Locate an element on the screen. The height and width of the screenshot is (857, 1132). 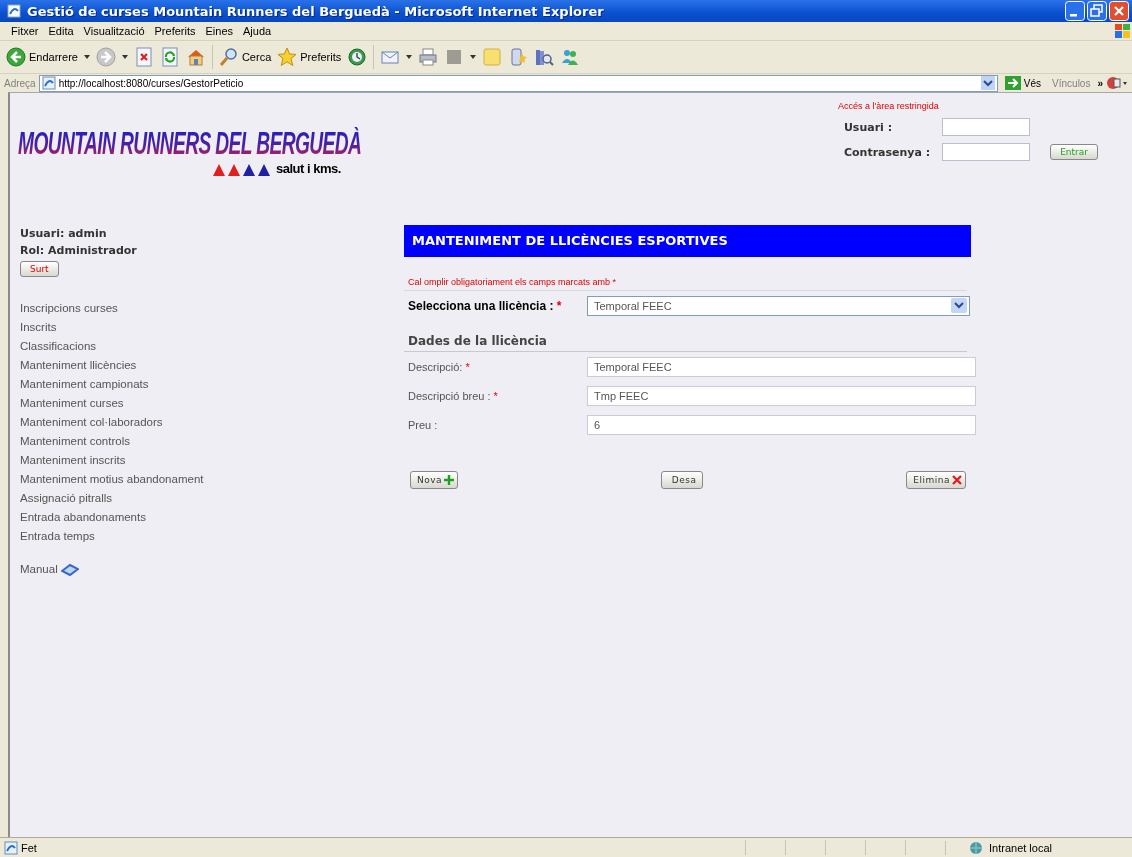
sidebar-link: Manteniment campionats is located at coordinates (207, 384).